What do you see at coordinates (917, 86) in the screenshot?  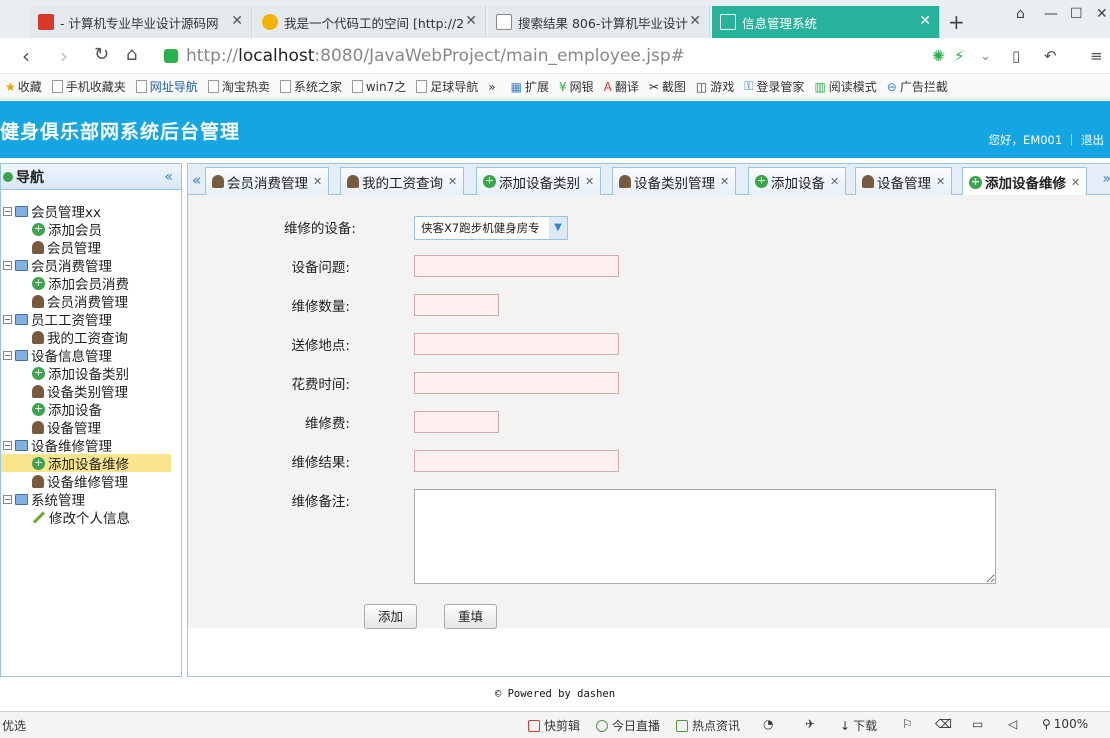 I see `toolbar-item: ⊖ 广告拦截` at bounding box center [917, 86].